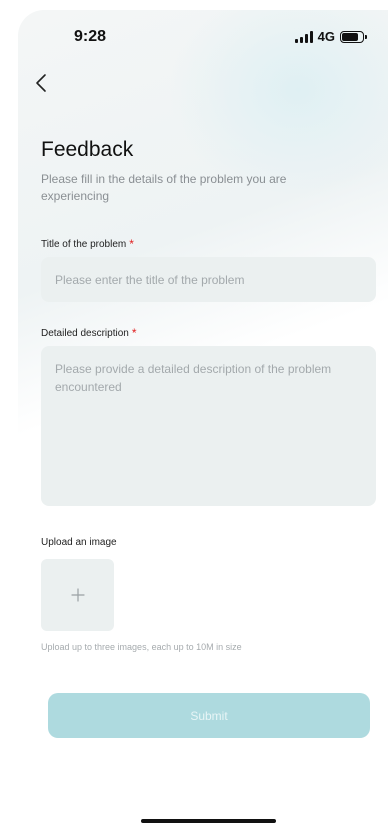 Image resolution: width=388 pixels, height=825 pixels. What do you see at coordinates (87, 149) in the screenshot?
I see `page-title: Feedback` at bounding box center [87, 149].